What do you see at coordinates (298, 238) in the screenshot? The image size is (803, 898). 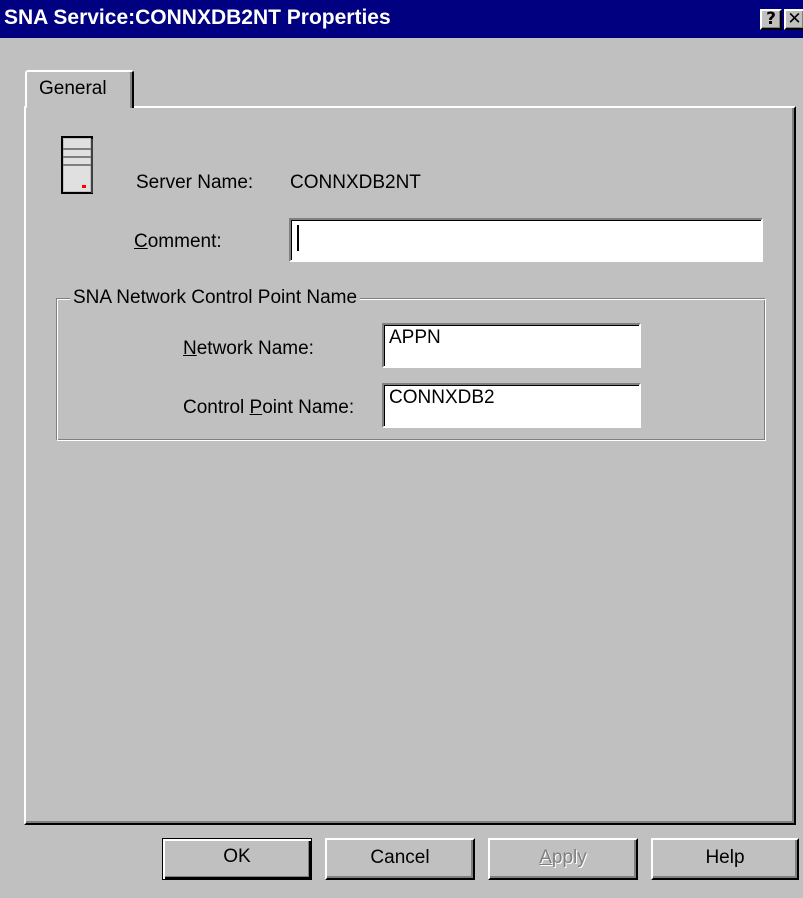 I see `text-caret` at bounding box center [298, 238].